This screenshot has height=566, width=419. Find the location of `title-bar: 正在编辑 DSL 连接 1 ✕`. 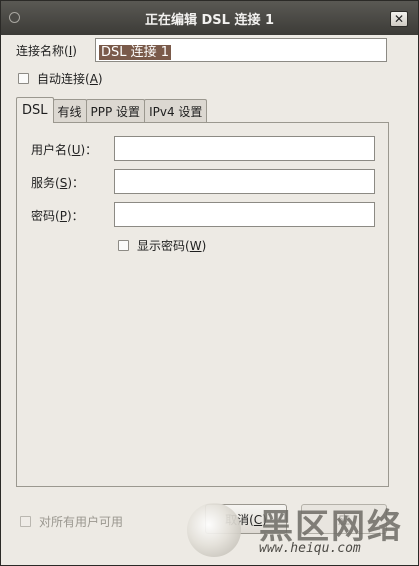

title-bar: 正在编辑 DSL 连接 1 ✕ is located at coordinates (209, 18).